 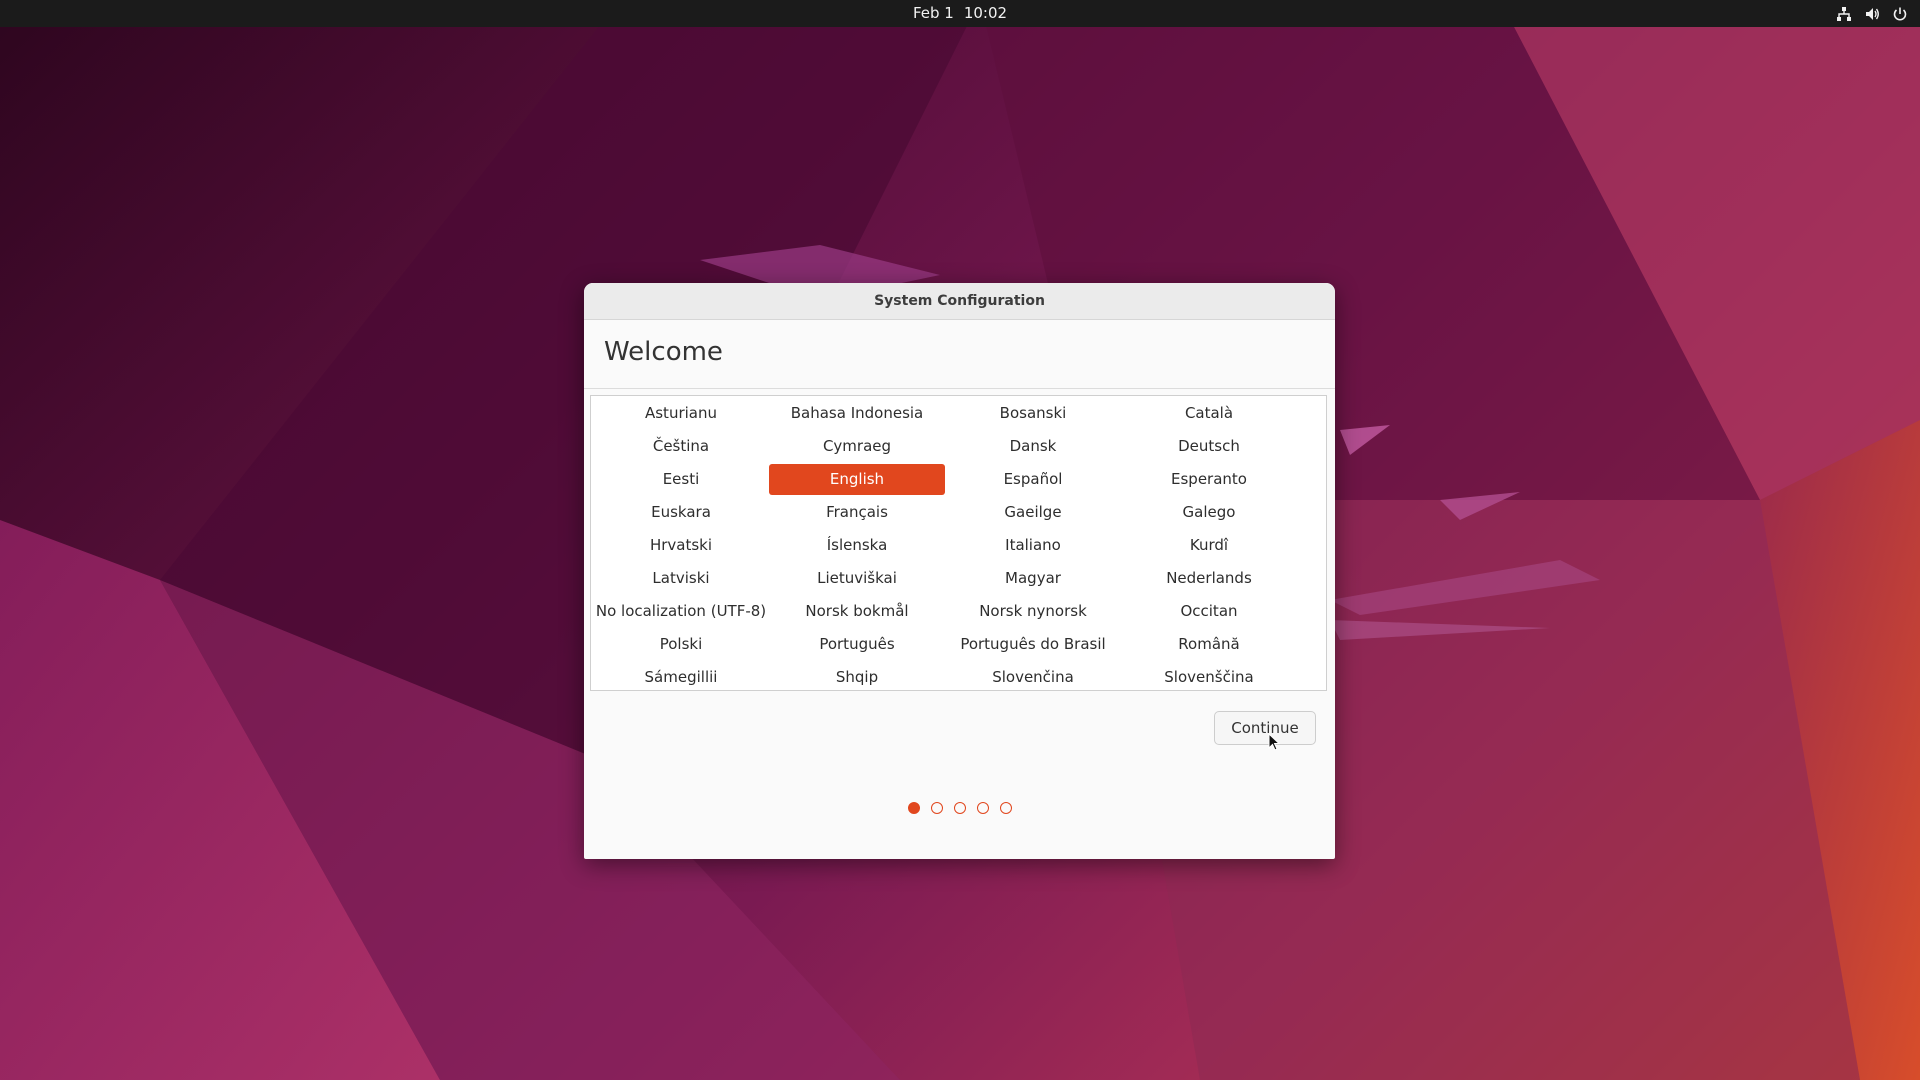 I want to click on language-option: Sámegillii, so click(x=681, y=677).